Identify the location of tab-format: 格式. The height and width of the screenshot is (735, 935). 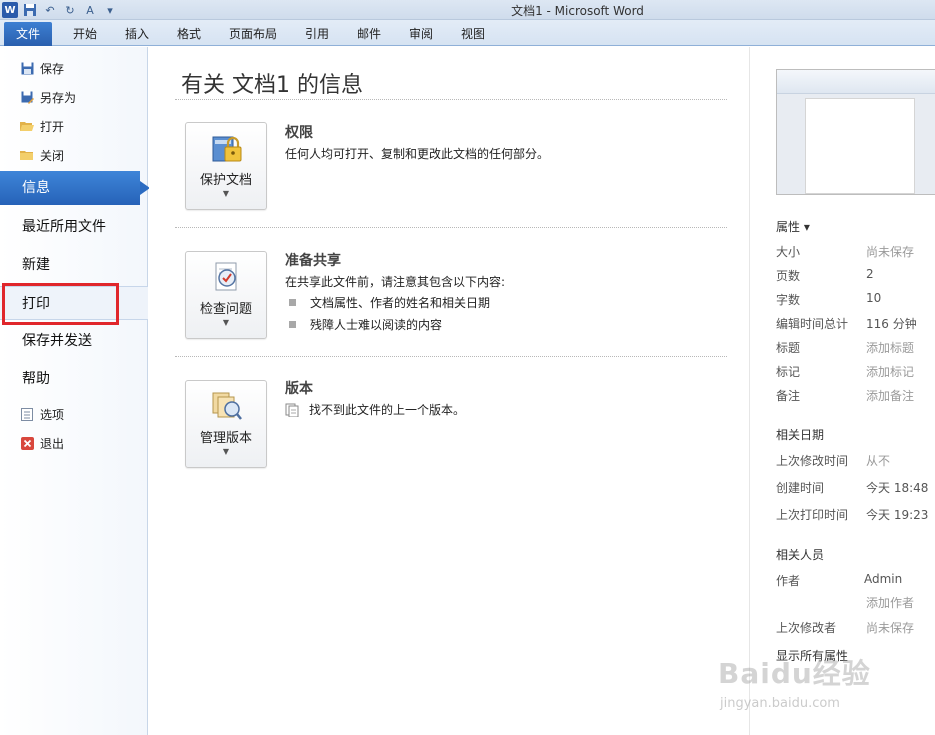
(189, 35).